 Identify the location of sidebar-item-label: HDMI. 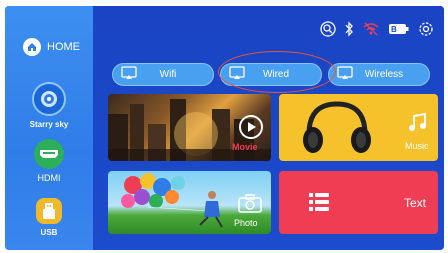
(49, 178).